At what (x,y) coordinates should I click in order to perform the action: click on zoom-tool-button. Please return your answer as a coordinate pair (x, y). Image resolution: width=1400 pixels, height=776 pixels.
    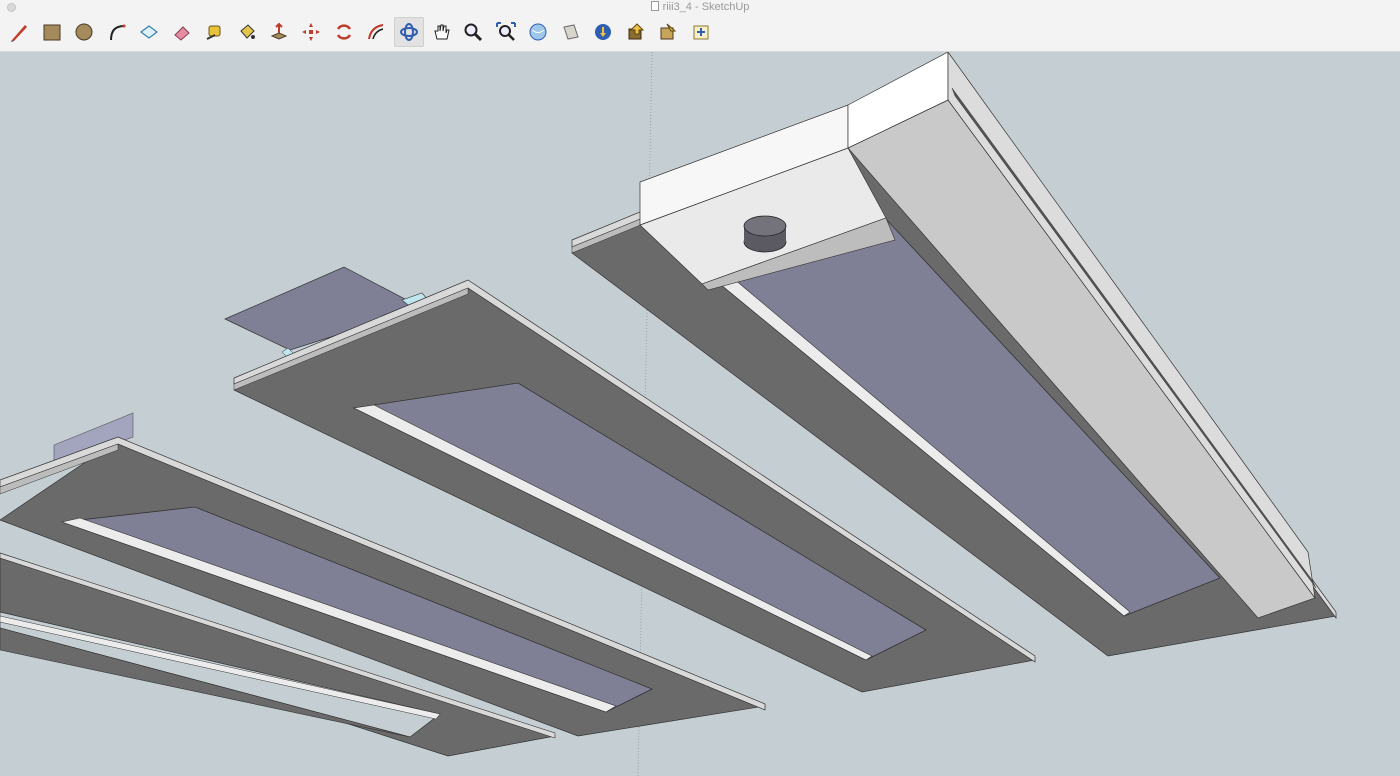
    Looking at the image, I should click on (473, 32).